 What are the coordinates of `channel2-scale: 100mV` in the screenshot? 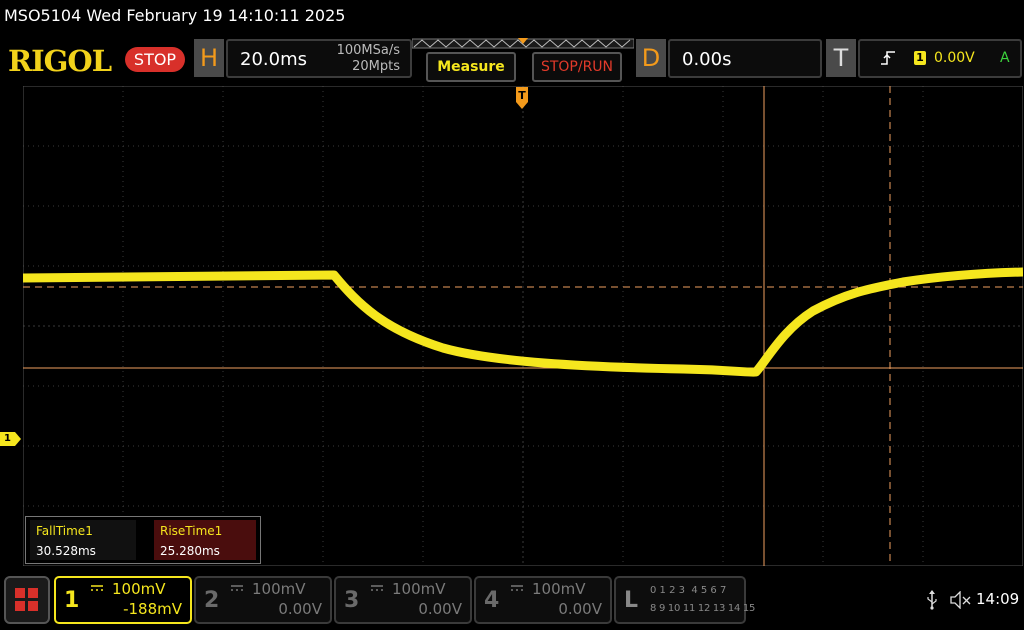 It's located at (279, 589).